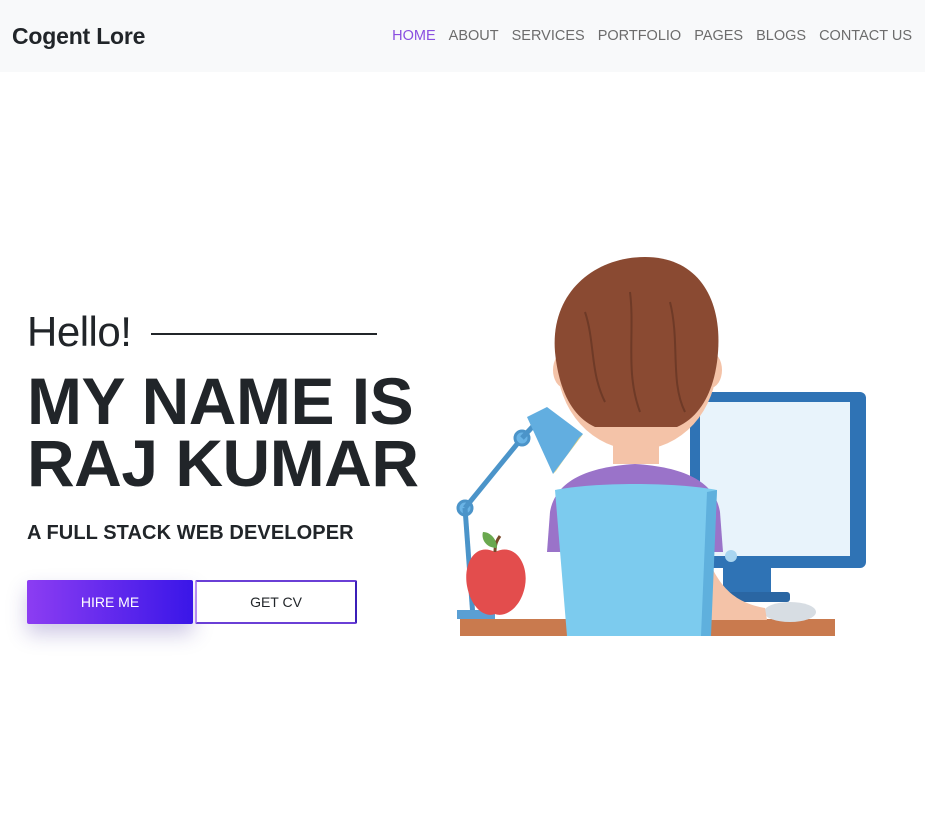 The height and width of the screenshot is (823, 925). I want to click on hero-heading: MY NAME IS RAJ KUMAR, so click(237, 432).